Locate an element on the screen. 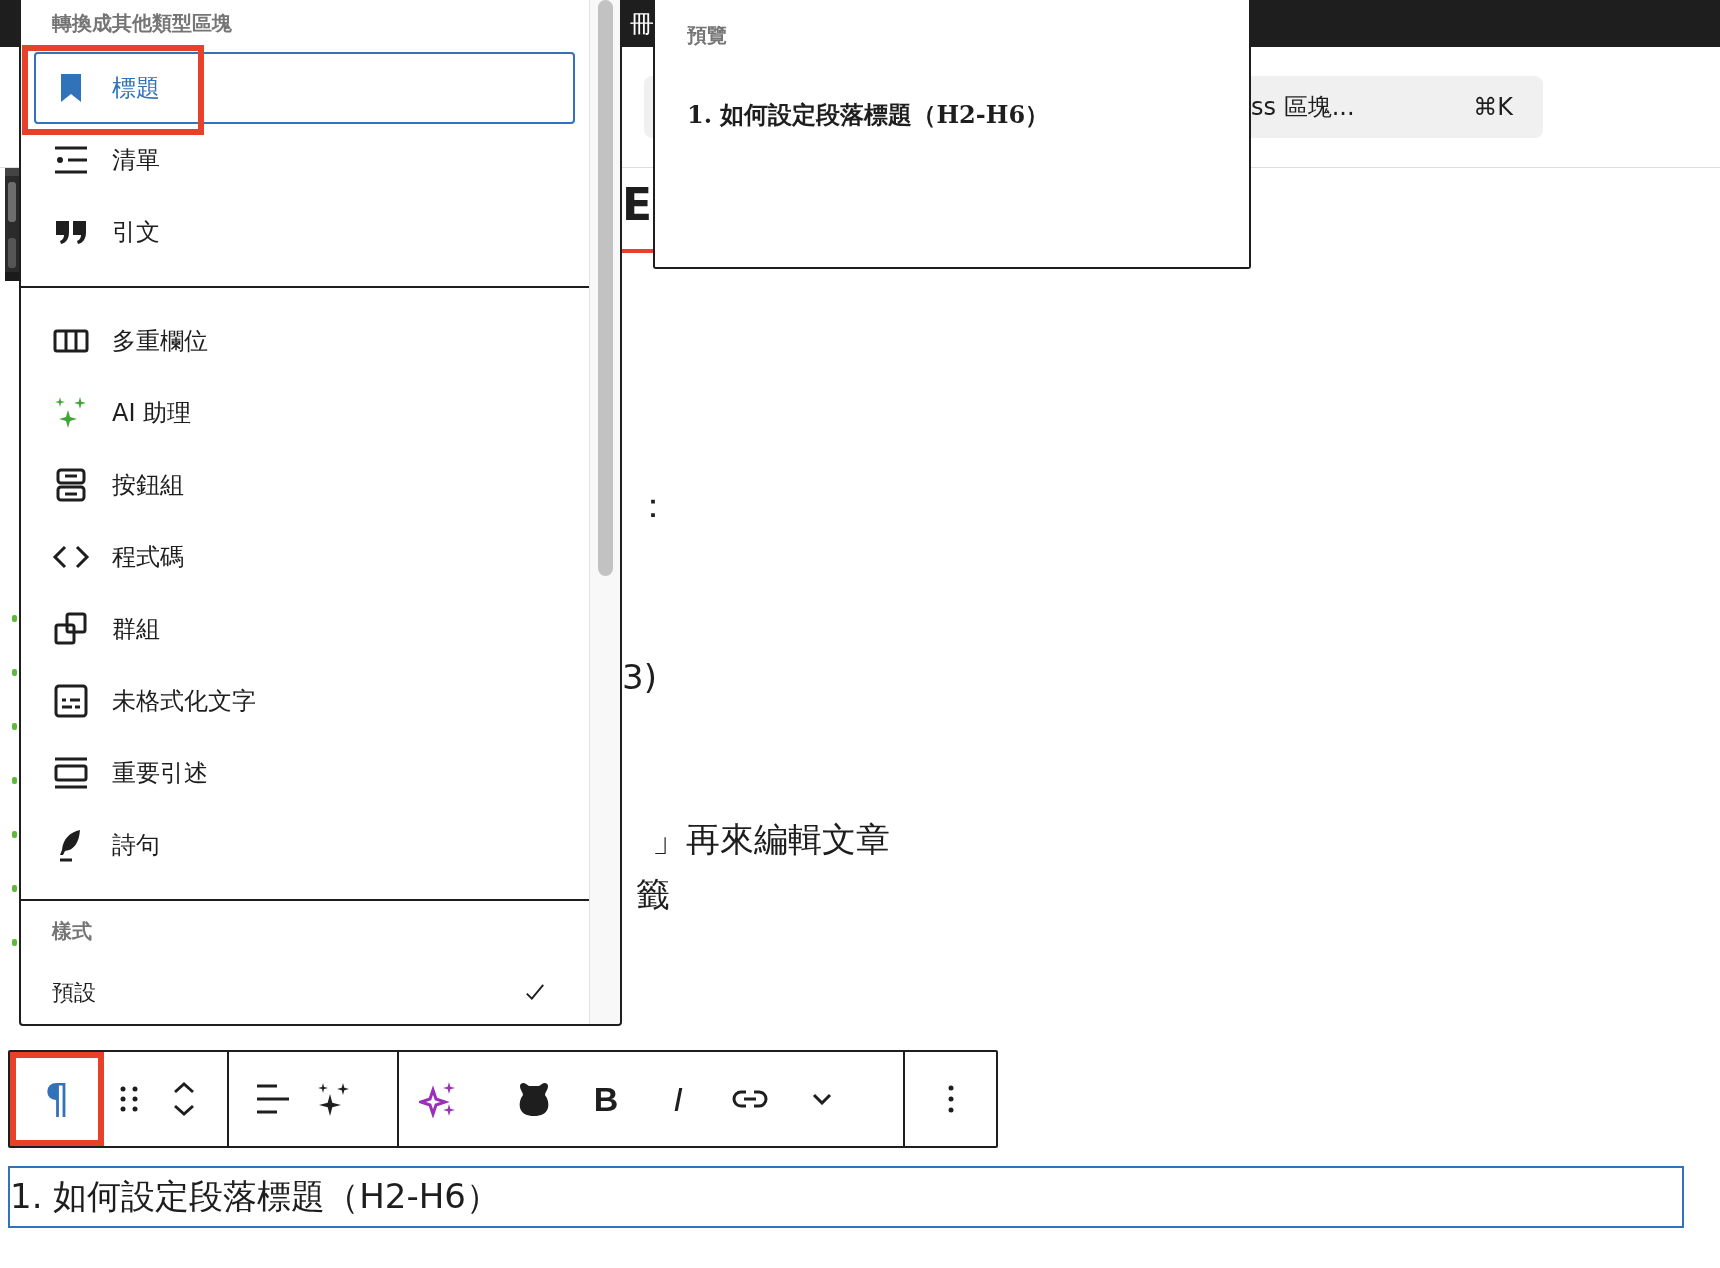 The height and width of the screenshot is (1268, 1720). more-options-icon is located at coordinates (950, 1099).